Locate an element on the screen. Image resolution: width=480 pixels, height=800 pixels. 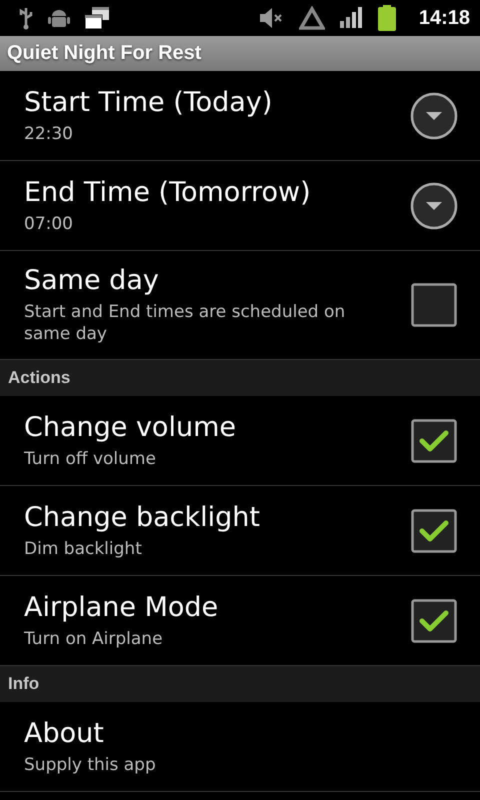
windows-icon is located at coordinates (97, 18).